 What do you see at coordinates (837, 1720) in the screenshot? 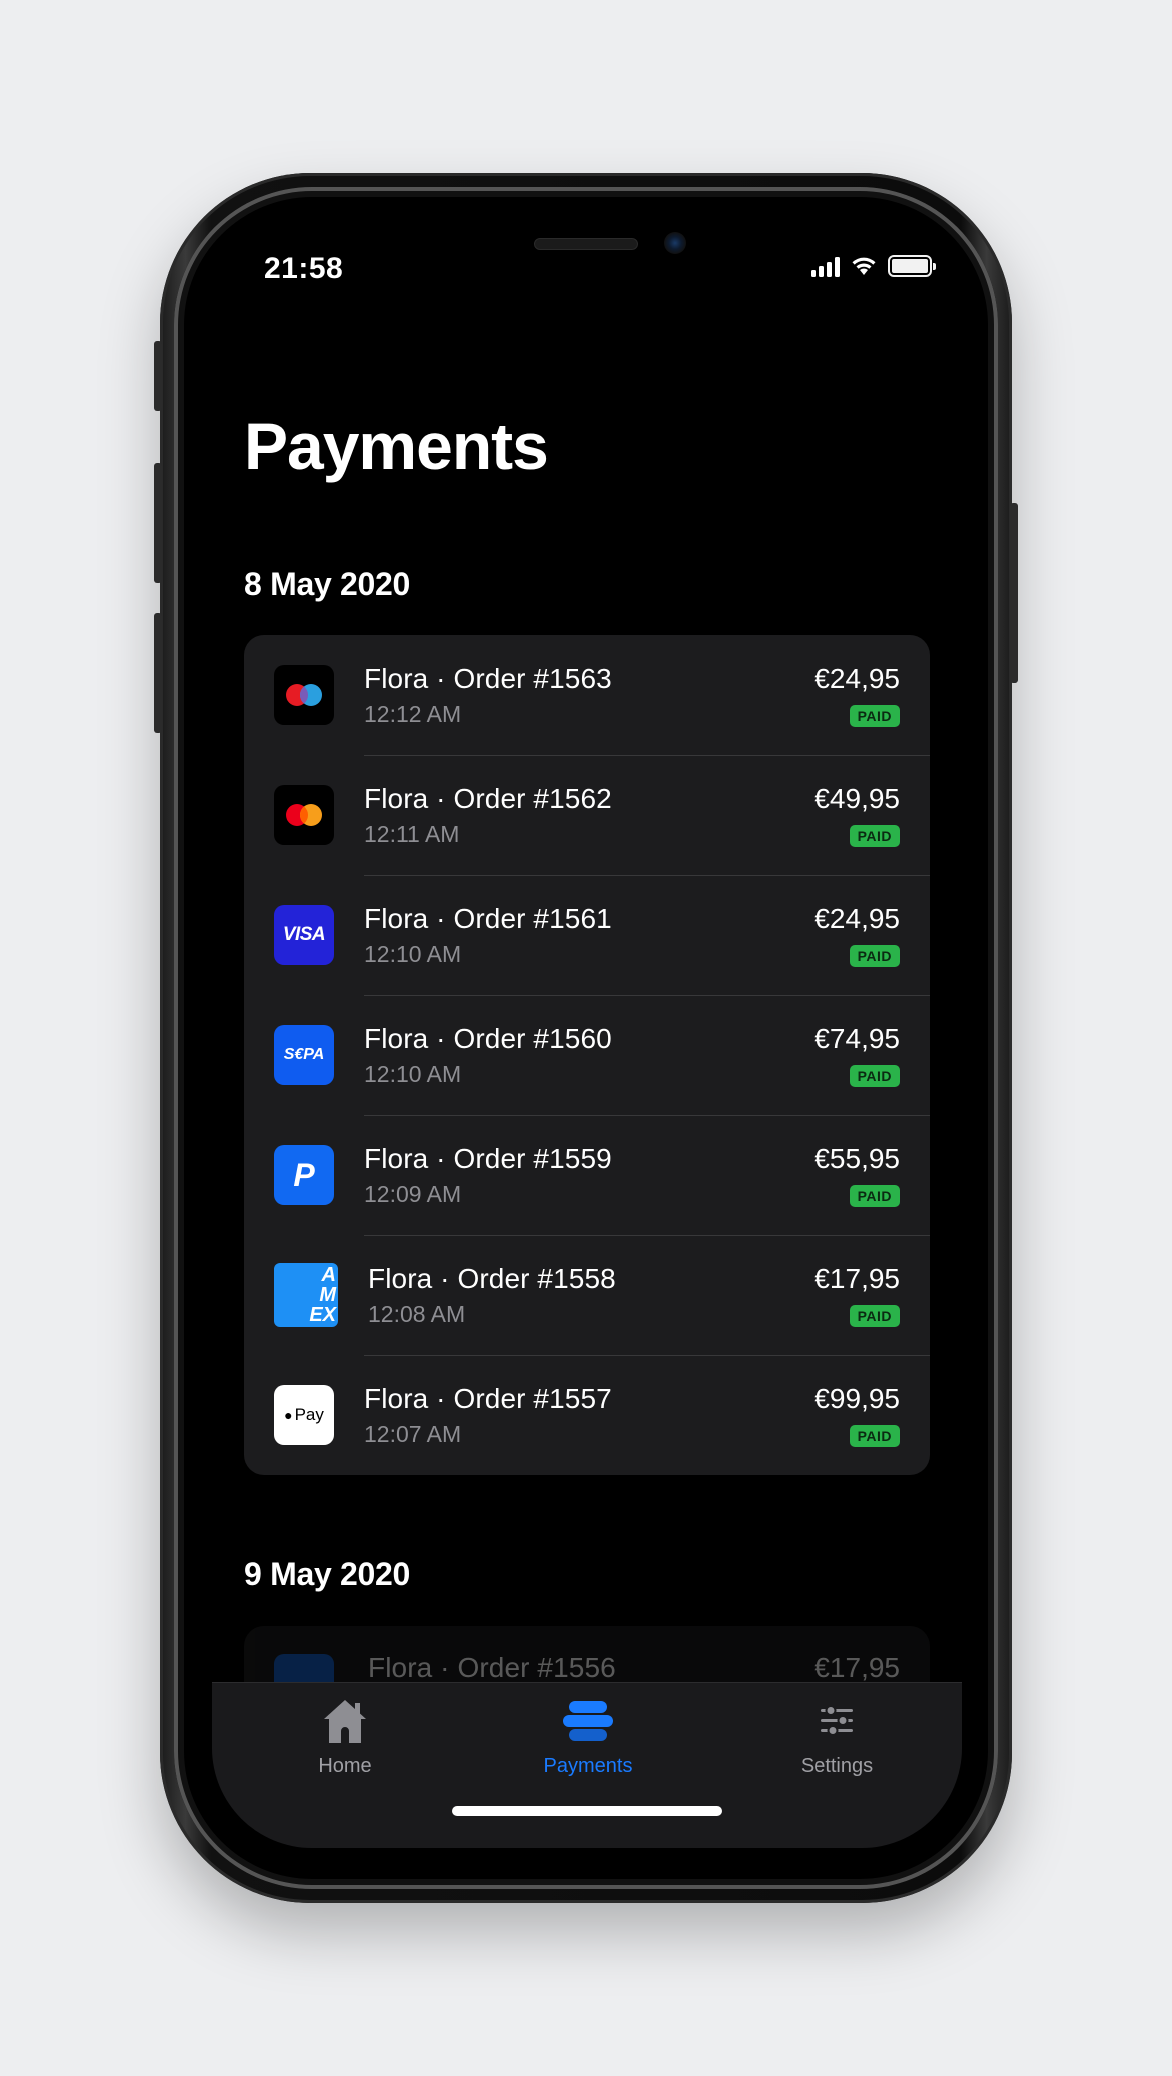
I see `sliders-icon` at bounding box center [837, 1720].